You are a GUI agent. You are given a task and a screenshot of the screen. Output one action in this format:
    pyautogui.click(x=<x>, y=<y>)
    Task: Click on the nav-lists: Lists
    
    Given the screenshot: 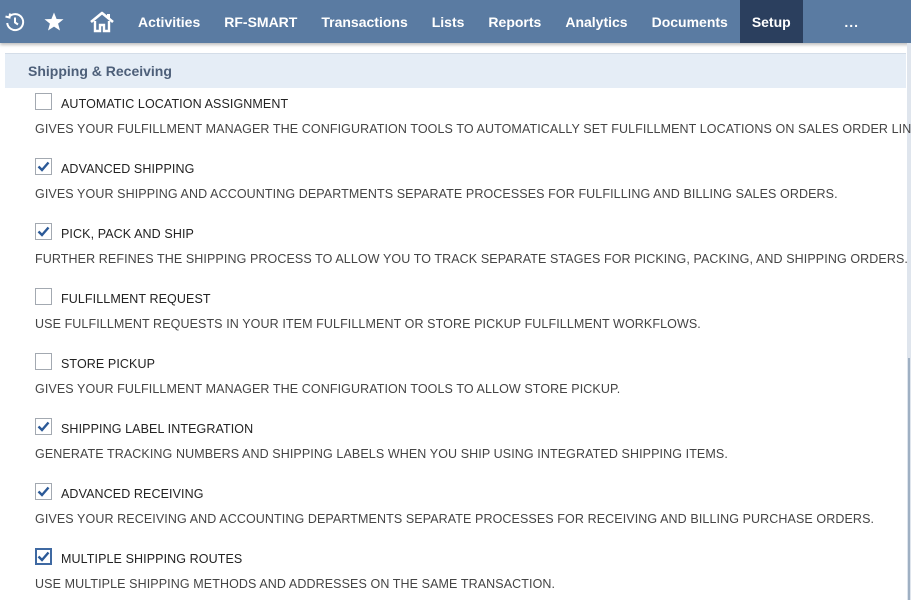 What is the action you would take?
    pyautogui.click(x=448, y=21)
    